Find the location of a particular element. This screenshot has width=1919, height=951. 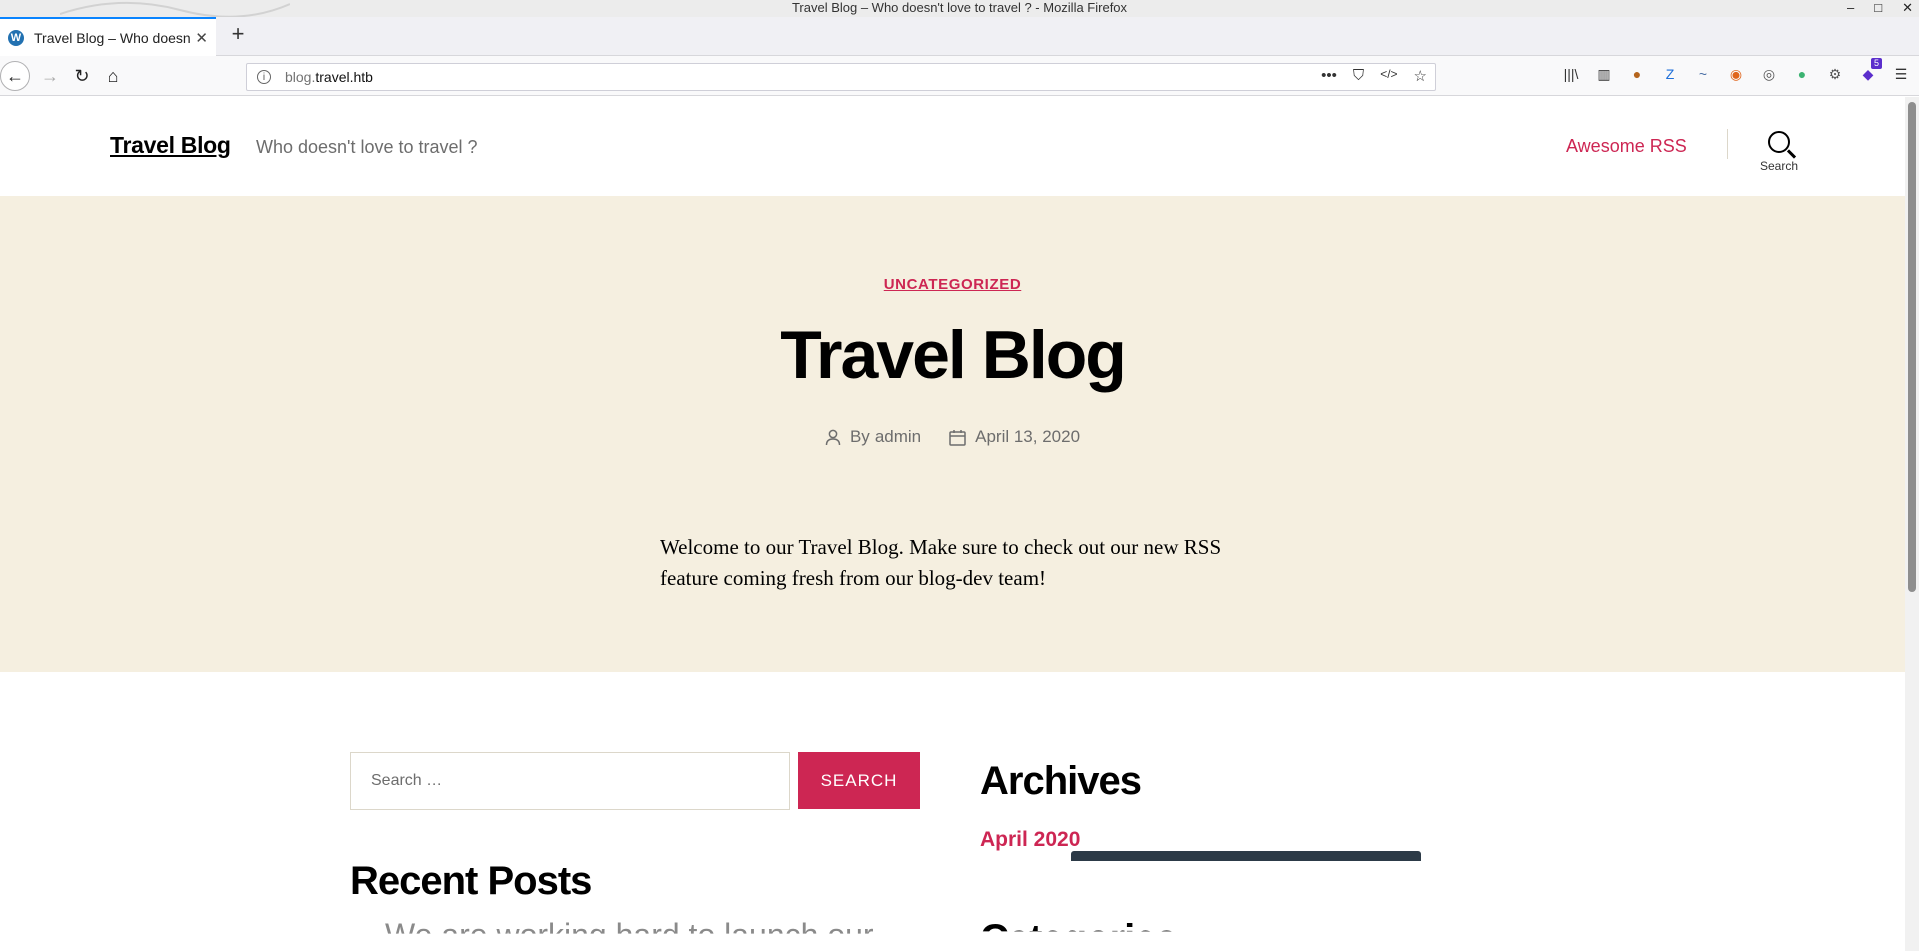

close-window-button: ✕ is located at coordinates (1907, 8).